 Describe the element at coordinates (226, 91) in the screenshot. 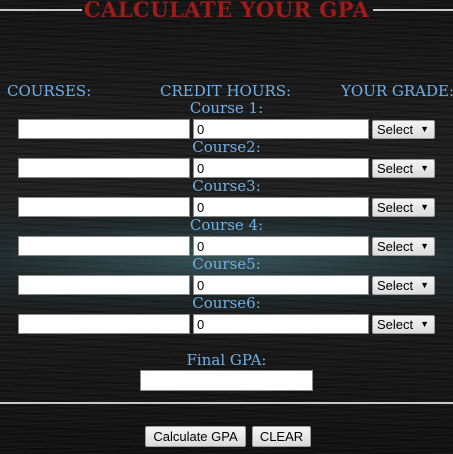

I see `header-credit-hours: CREDIT HOURS:` at that location.